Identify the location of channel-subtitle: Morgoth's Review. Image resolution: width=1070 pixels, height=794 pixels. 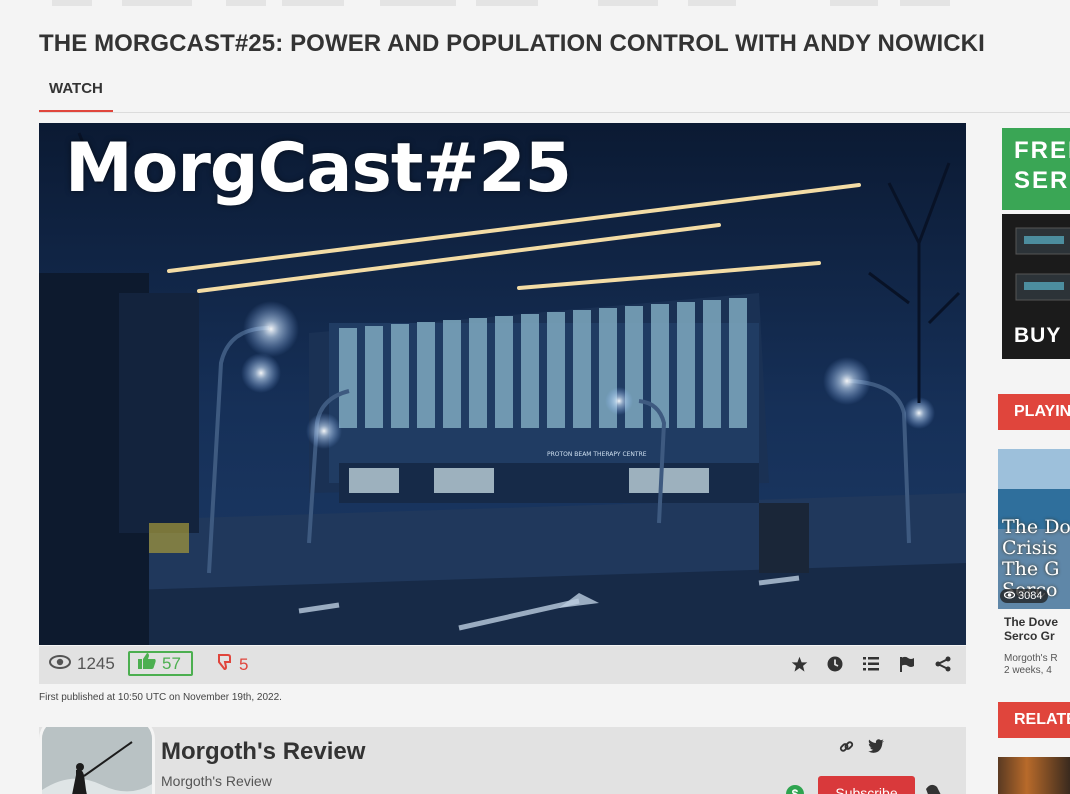
(216, 781).